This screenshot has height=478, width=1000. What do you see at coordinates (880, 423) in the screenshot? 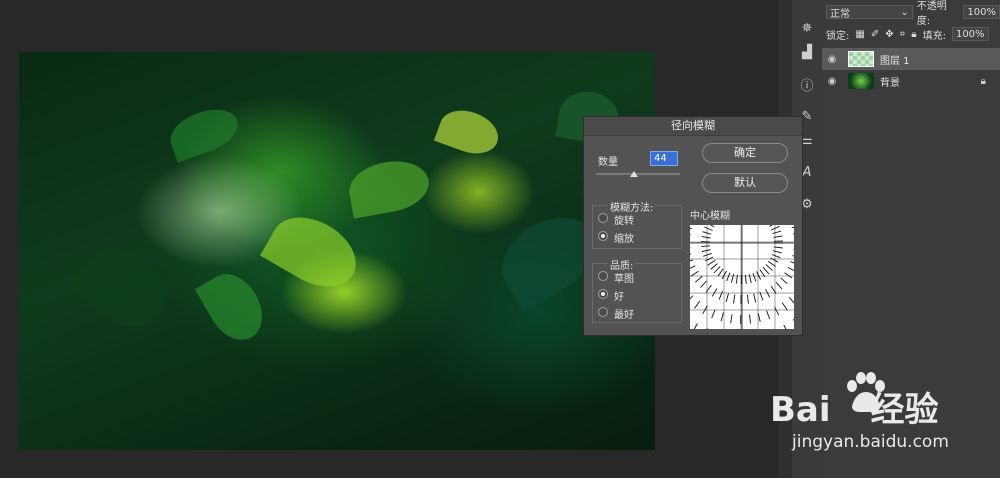
I see `baidu-jingyan-watermark: Bai 经验 jingyan.baidu.com` at bounding box center [880, 423].